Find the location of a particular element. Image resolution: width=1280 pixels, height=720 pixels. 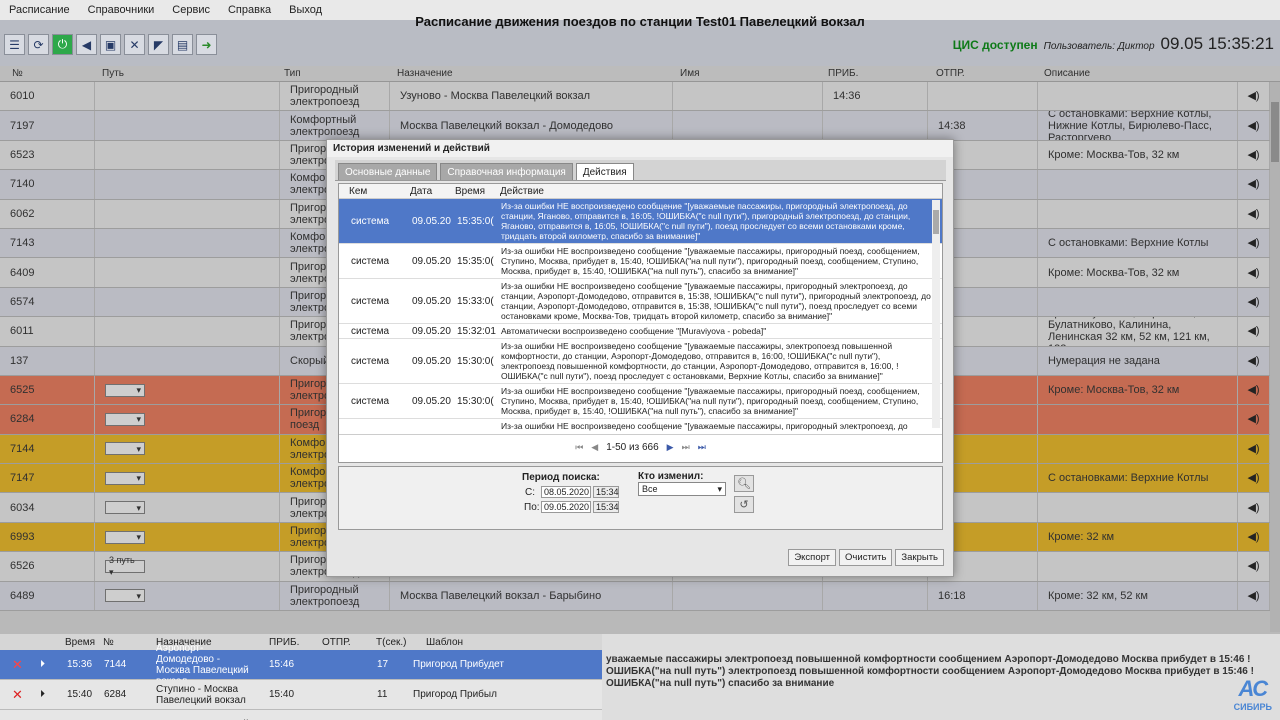

acol-who: Кем is located at coordinates (358, 191).